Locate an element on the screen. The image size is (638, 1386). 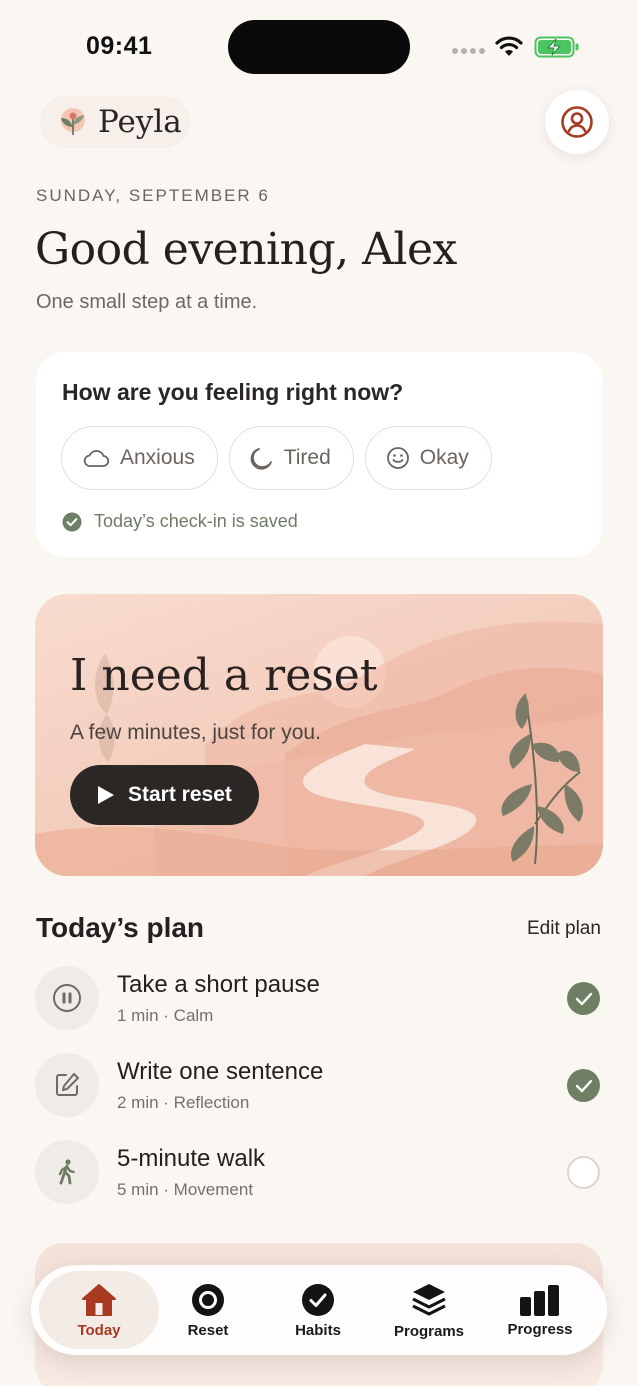
greeting-title: Good evening, Alex is located at coordinates (246, 249).